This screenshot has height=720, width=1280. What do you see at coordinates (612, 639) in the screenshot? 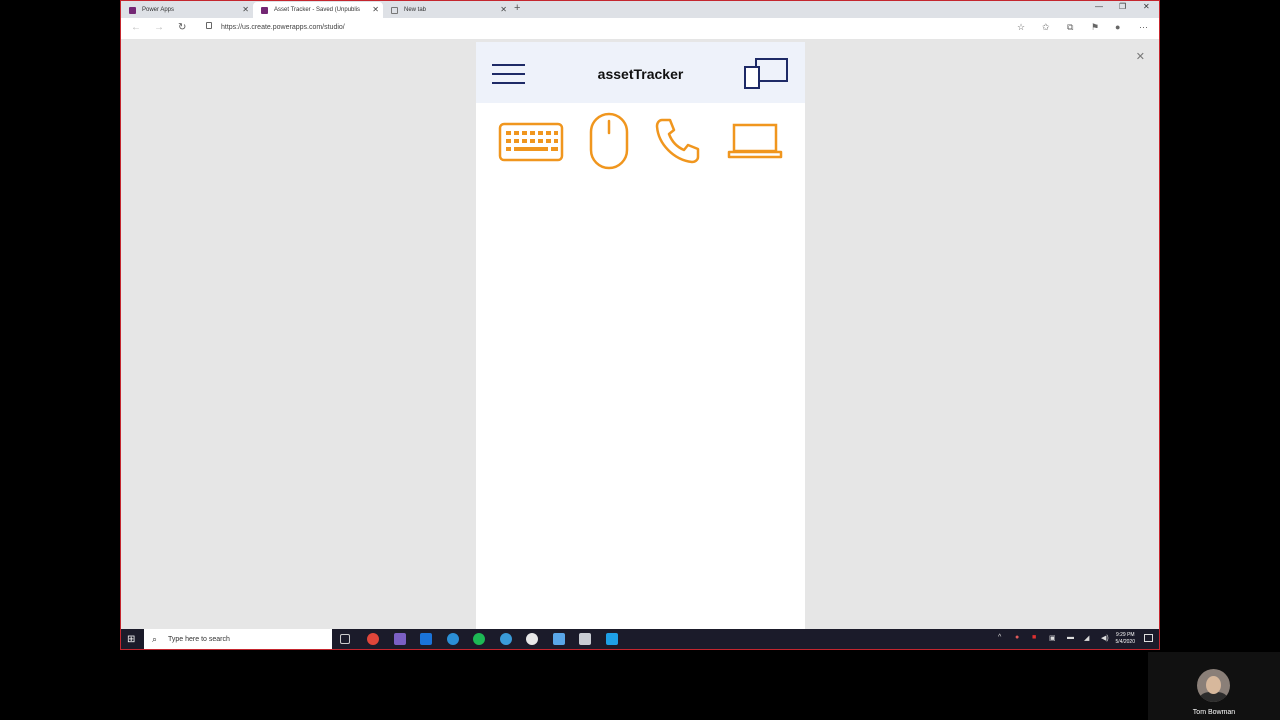
I see `zoom-icon` at bounding box center [612, 639].